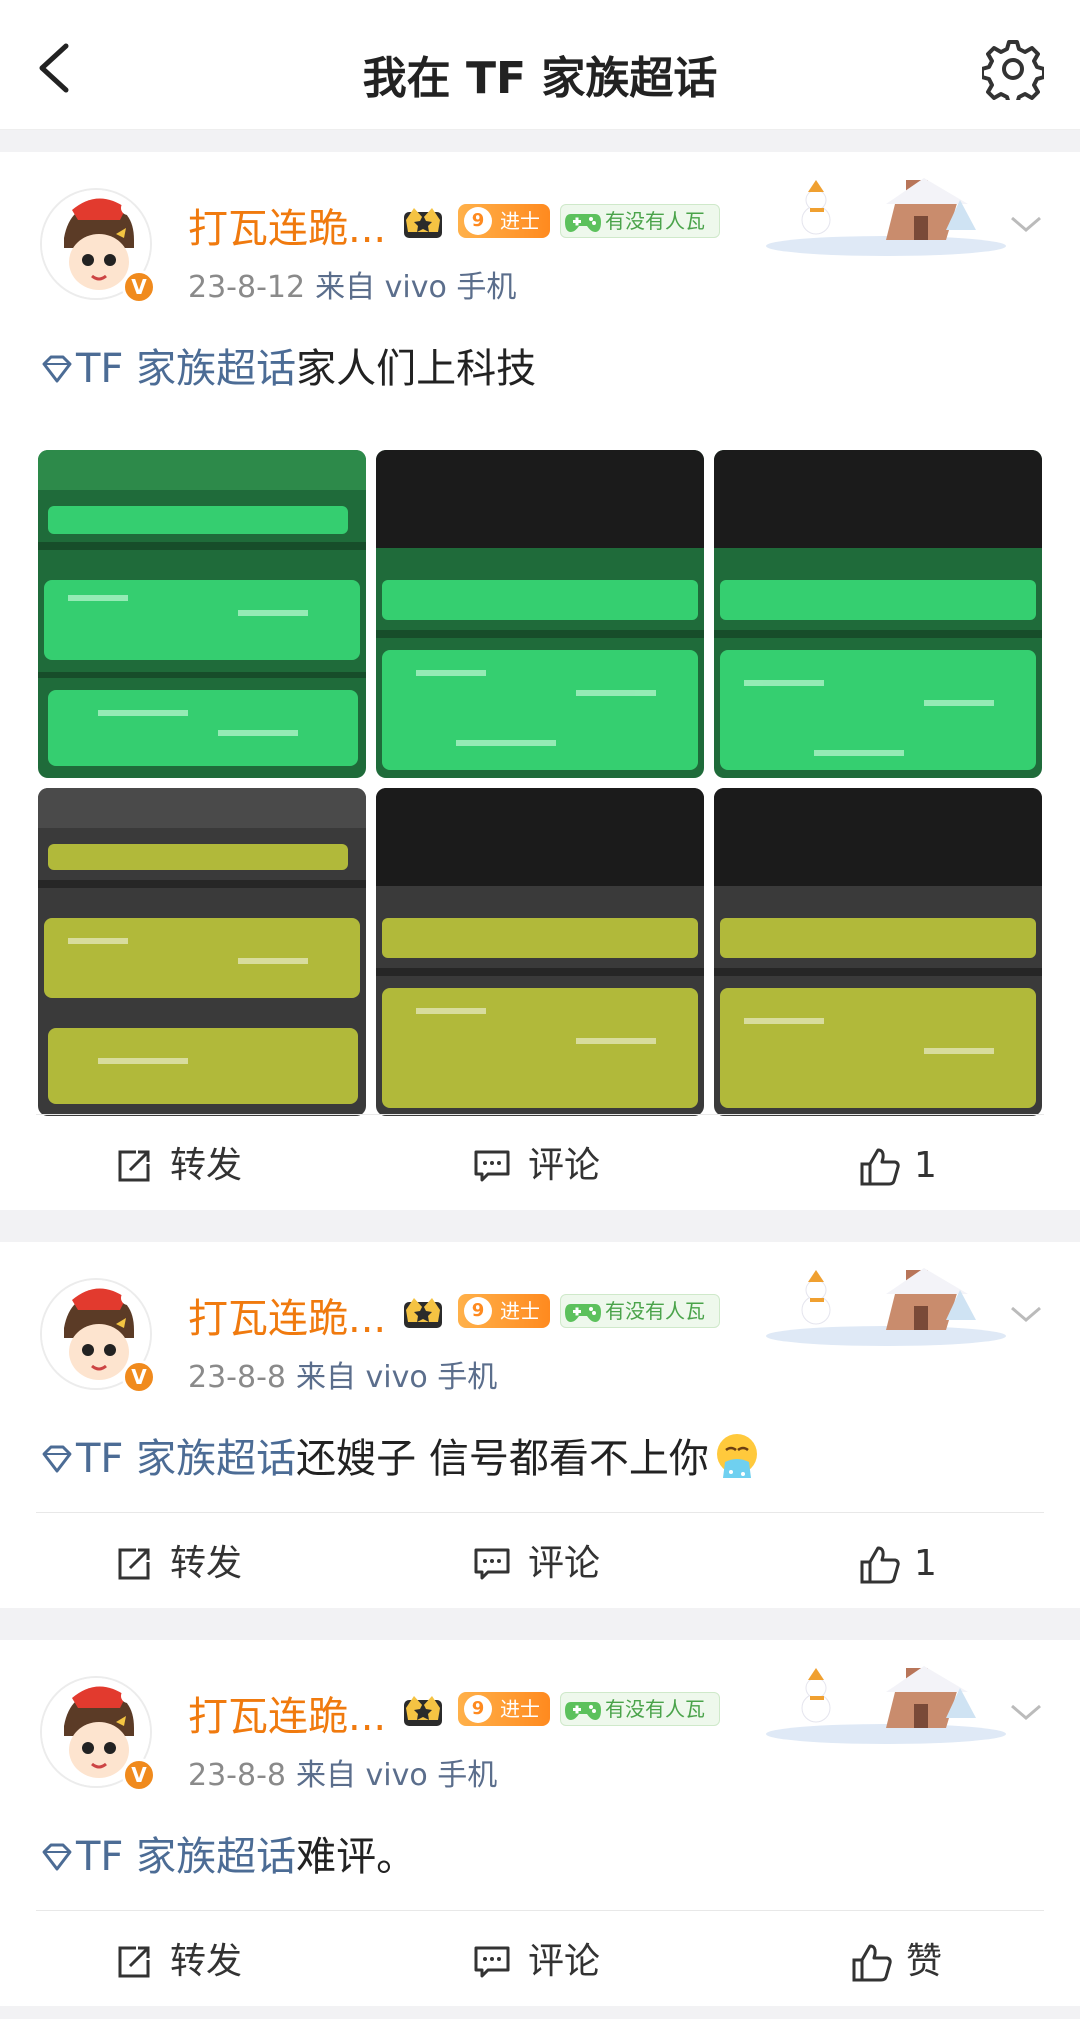  What do you see at coordinates (924, 1961) in the screenshot?
I see `like-label: 赞` at bounding box center [924, 1961].